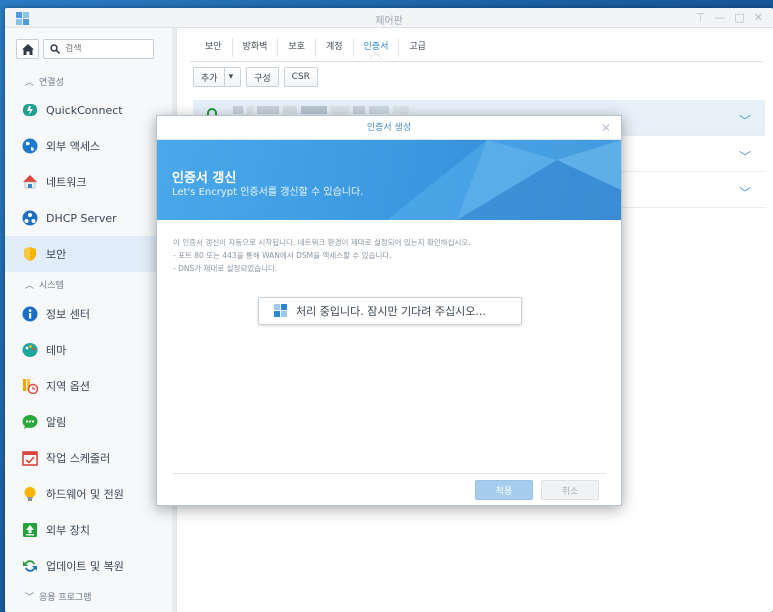 The image size is (773, 612). Describe the element at coordinates (739, 17) in the screenshot. I see `maximize-icon: □` at that location.